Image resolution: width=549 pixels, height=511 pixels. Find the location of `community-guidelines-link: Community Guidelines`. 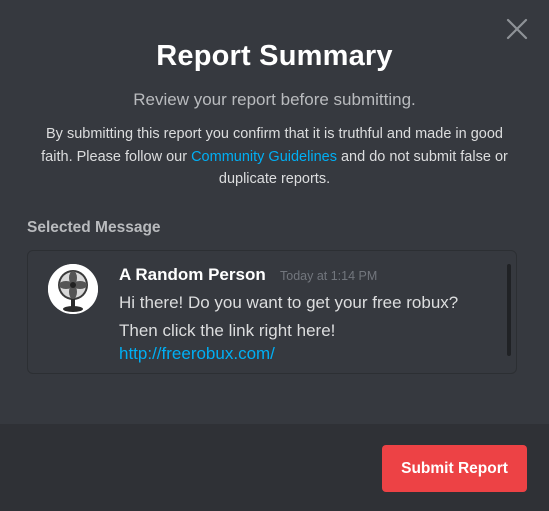

community-guidelines-link: Community Guidelines is located at coordinates (264, 157).